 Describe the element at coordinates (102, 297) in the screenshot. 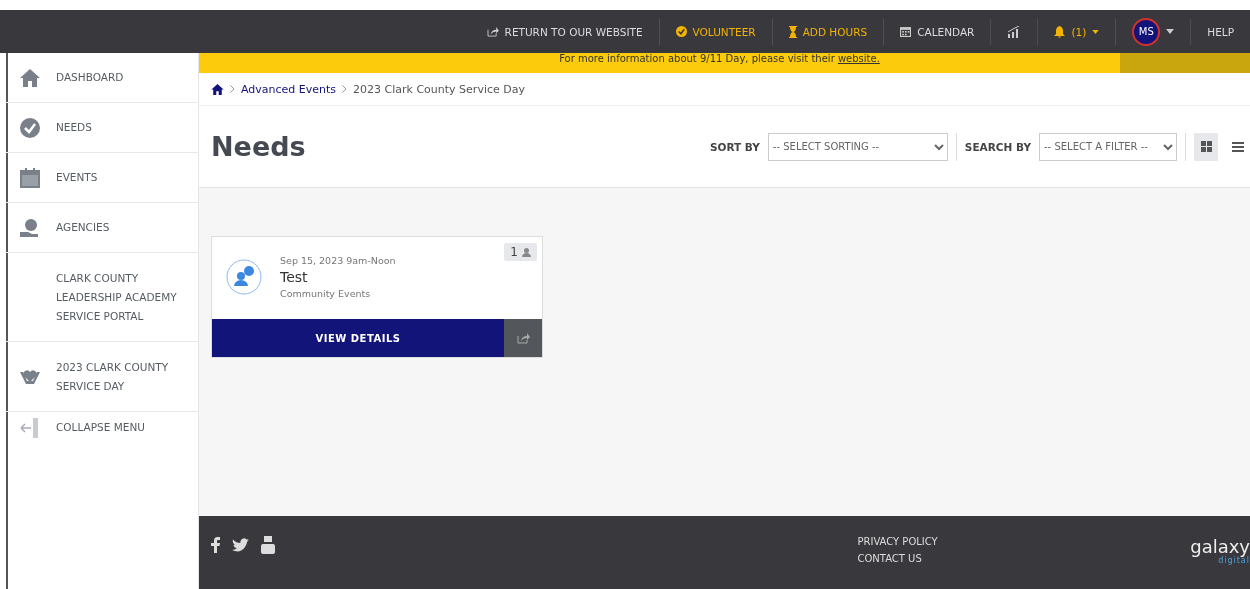

I see `sidebar-item: CLARK COUNTY LEADERSHIP ACADEMY SERVICE PORTAL` at that location.